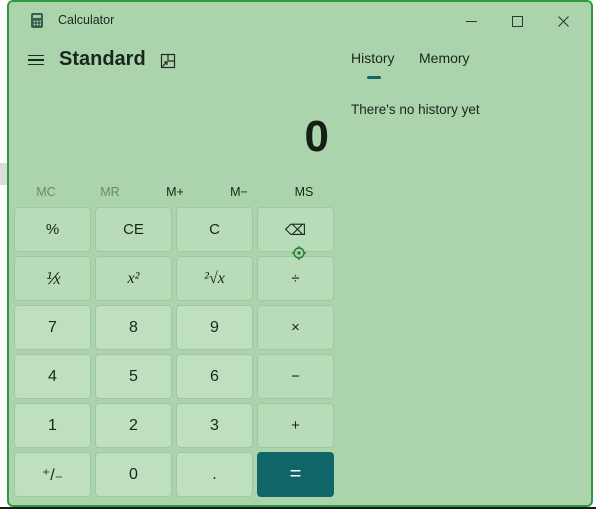 This screenshot has width=596, height=515. What do you see at coordinates (295, 327) in the screenshot?
I see `multiply-button: ×` at bounding box center [295, 327].